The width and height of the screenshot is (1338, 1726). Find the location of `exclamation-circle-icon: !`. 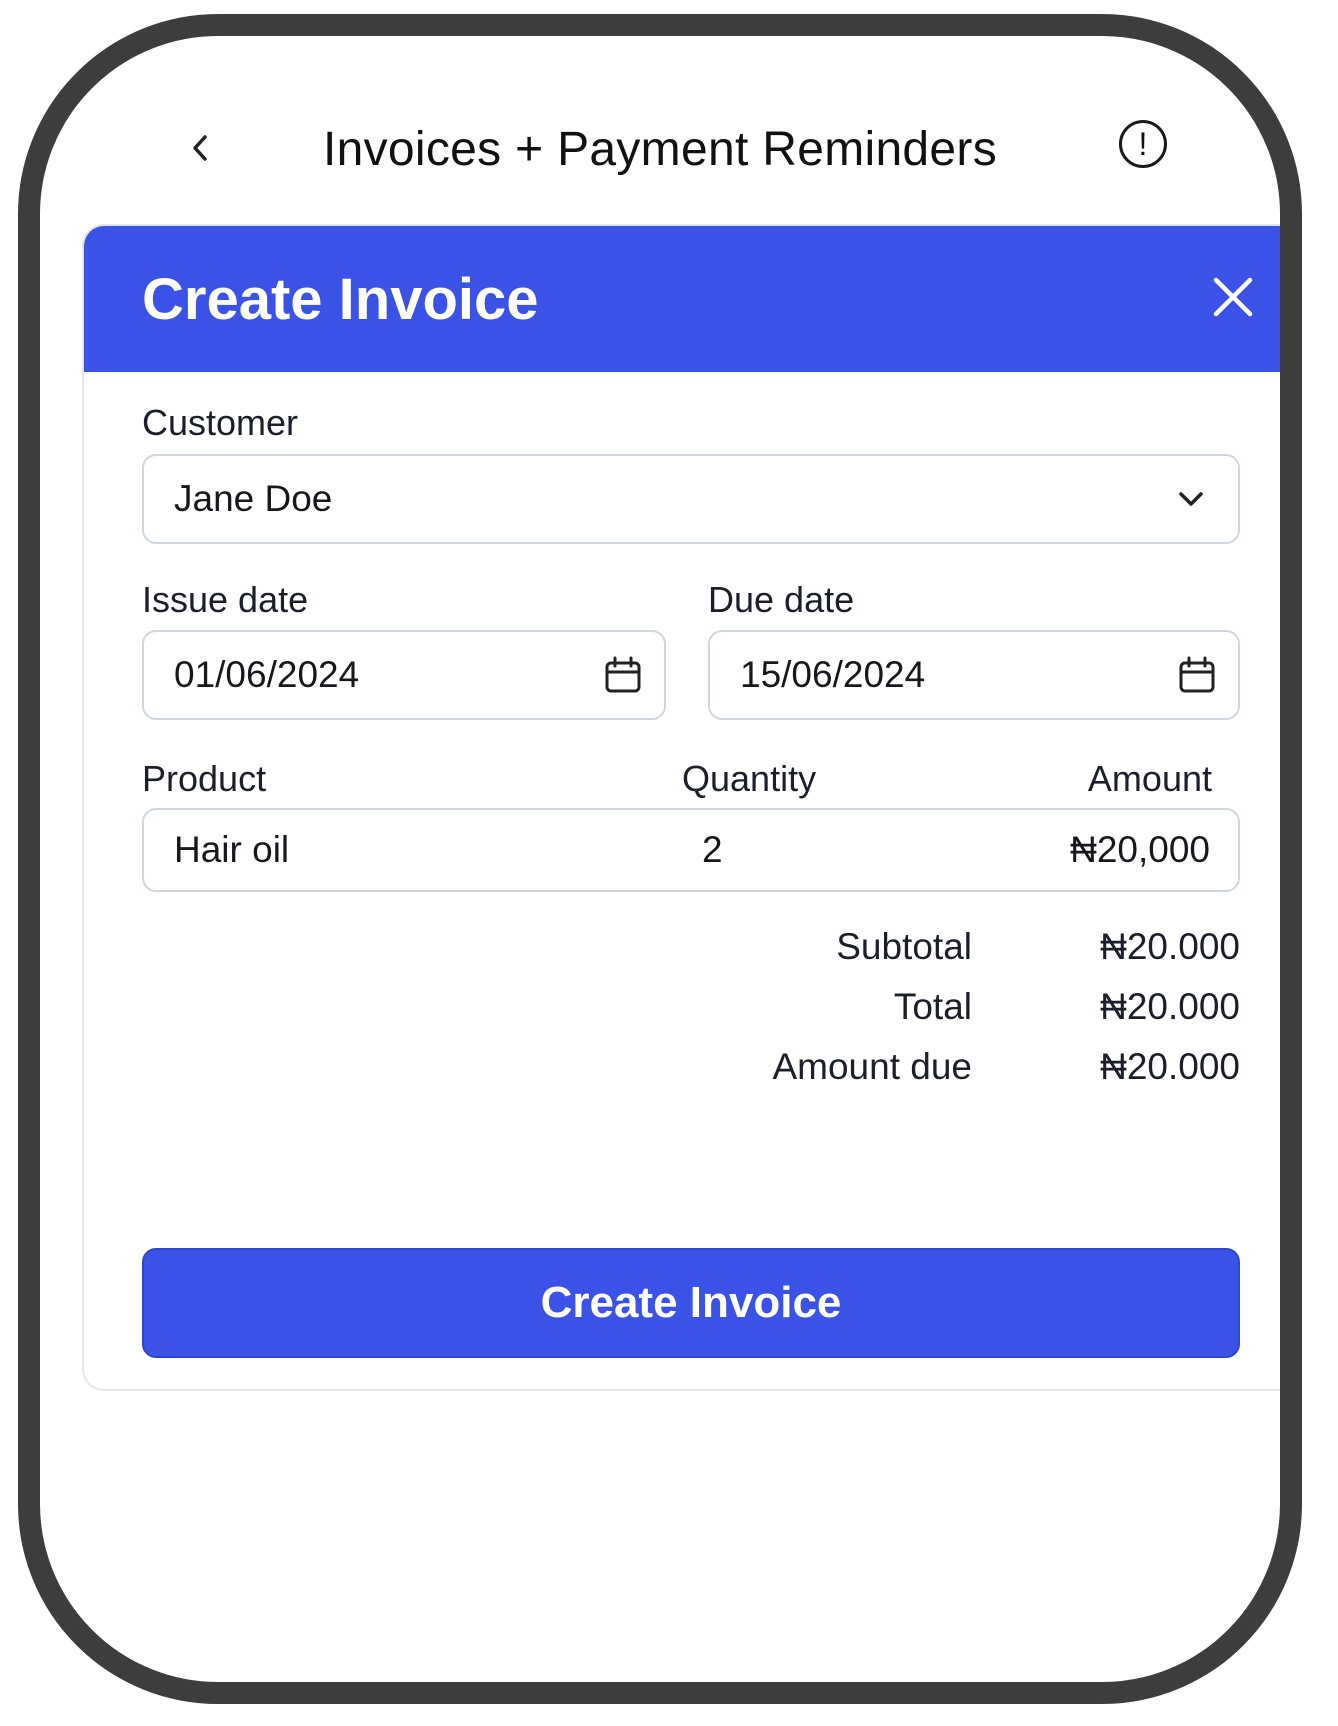

exclamation-circle-icon: ! is located at coordinates (1143, 143).